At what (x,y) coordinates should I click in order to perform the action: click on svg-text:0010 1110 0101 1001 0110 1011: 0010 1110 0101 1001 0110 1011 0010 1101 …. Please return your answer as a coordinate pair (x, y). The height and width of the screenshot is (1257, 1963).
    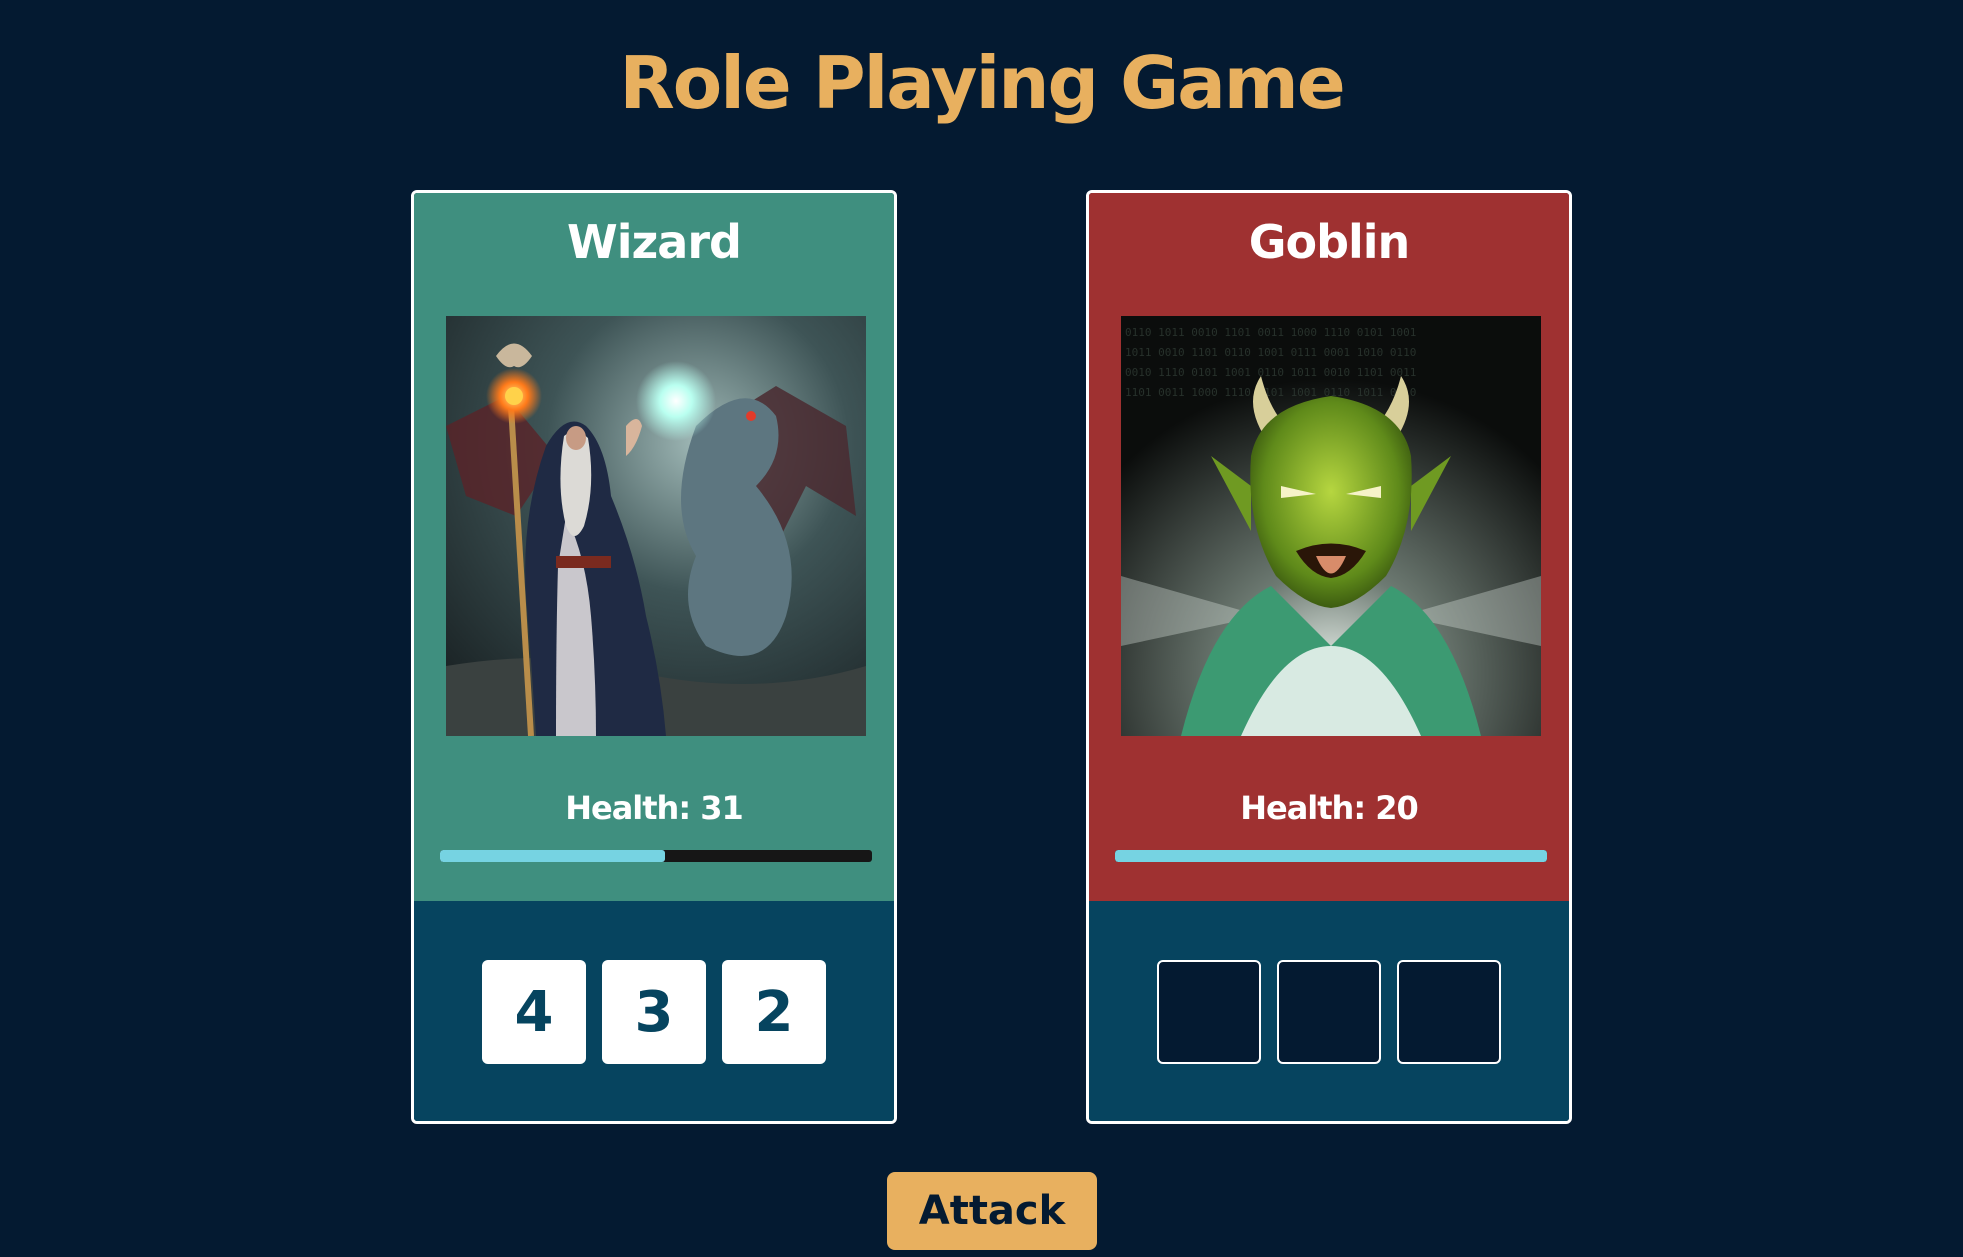
    Looking at the image, I should click on (1270, 372).